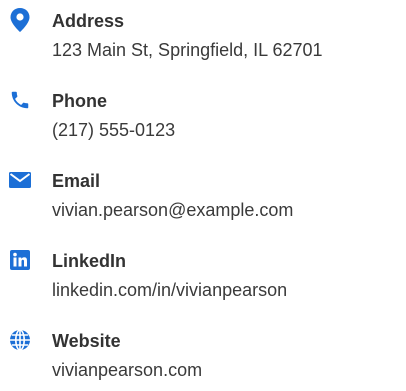  What do you see at coordinates (127, 370) in the screenshot?
I see `website-link: vivianpearson.com` at bounding box center [127, 370].